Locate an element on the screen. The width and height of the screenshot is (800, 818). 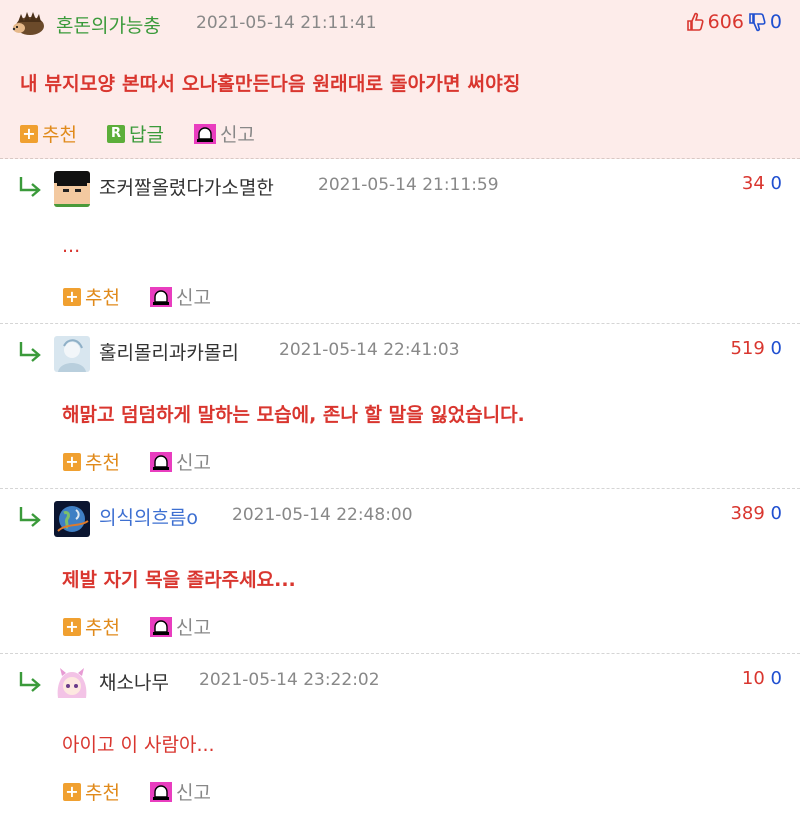
comment-timestamp: 2021-05-14 23:22:02 is located at coordinates (289, 680).